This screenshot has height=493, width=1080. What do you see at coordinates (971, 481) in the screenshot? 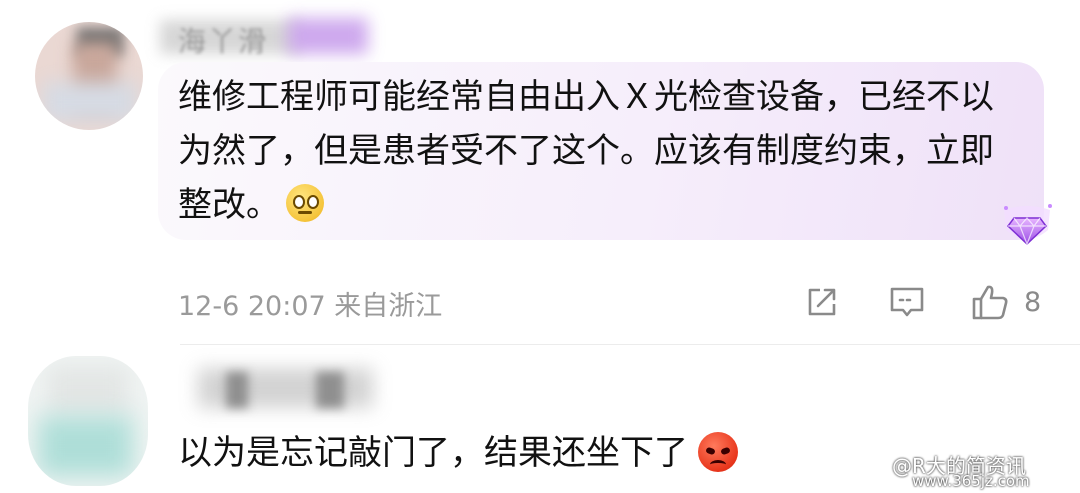
I see `watermark-url: www.365jz.com` at bounding box center [971, 481].